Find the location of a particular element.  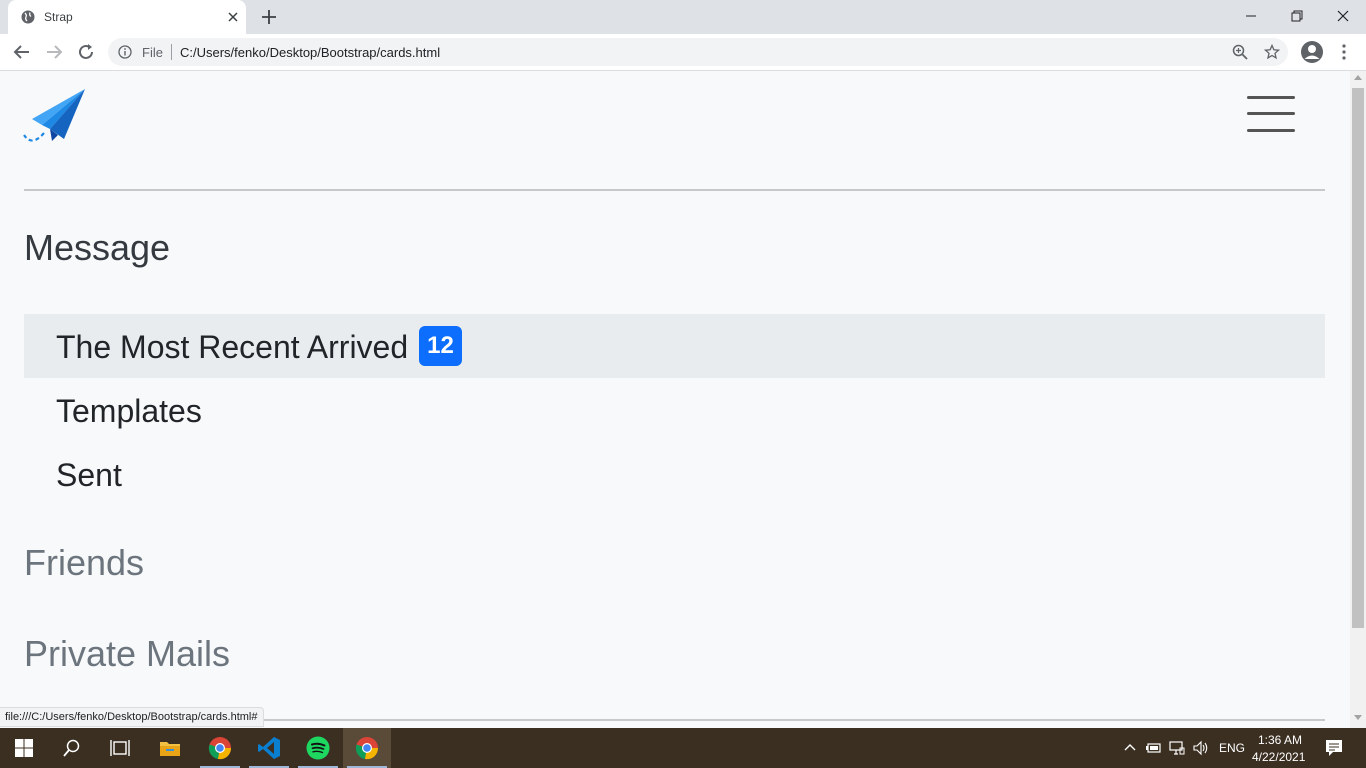

address-separator is located at coordinates (171, 52).